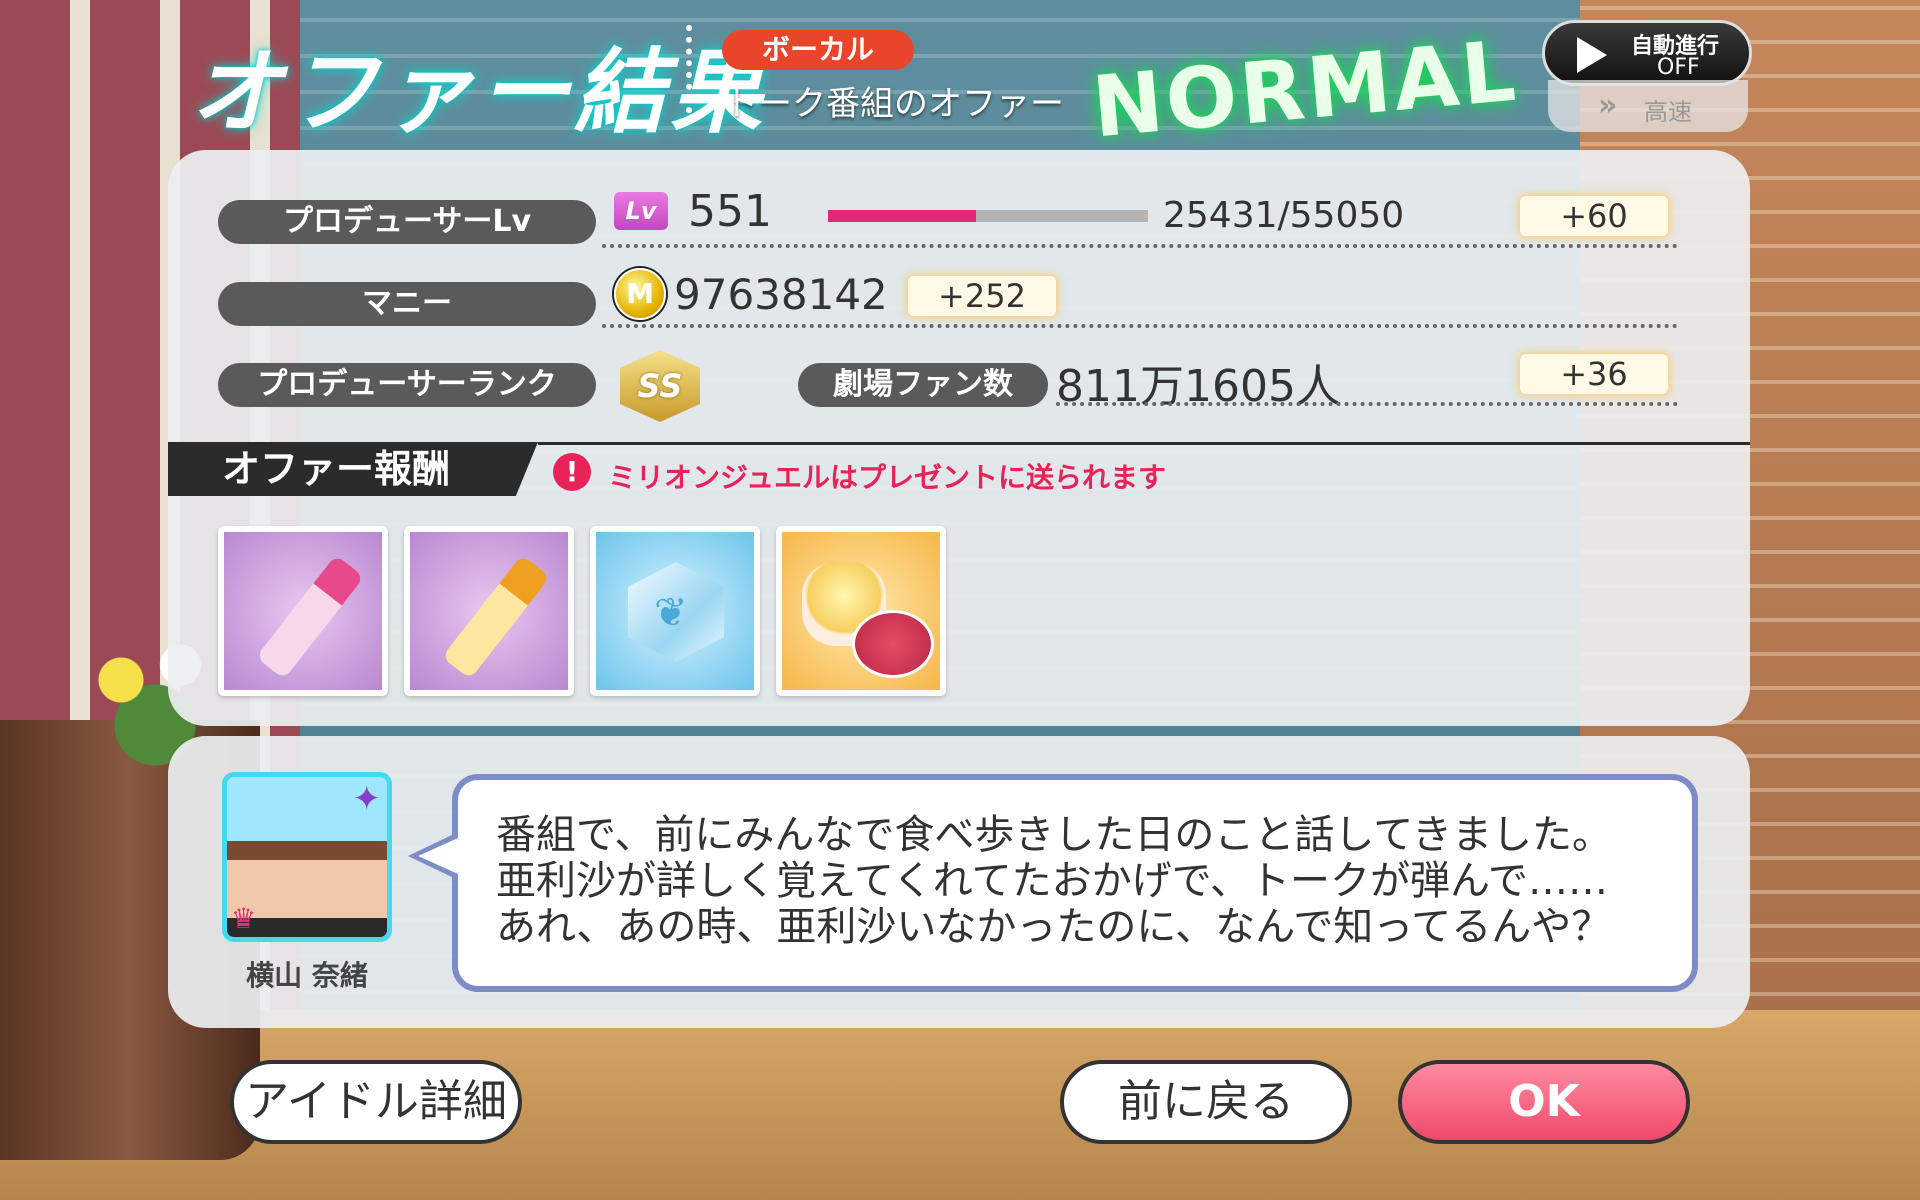 The width and height of the screenshot is (1920, 1200). What do you see at coordinates (689, 75) in the screenshot?
I see `title-separator` at bounding box center [689, 75].